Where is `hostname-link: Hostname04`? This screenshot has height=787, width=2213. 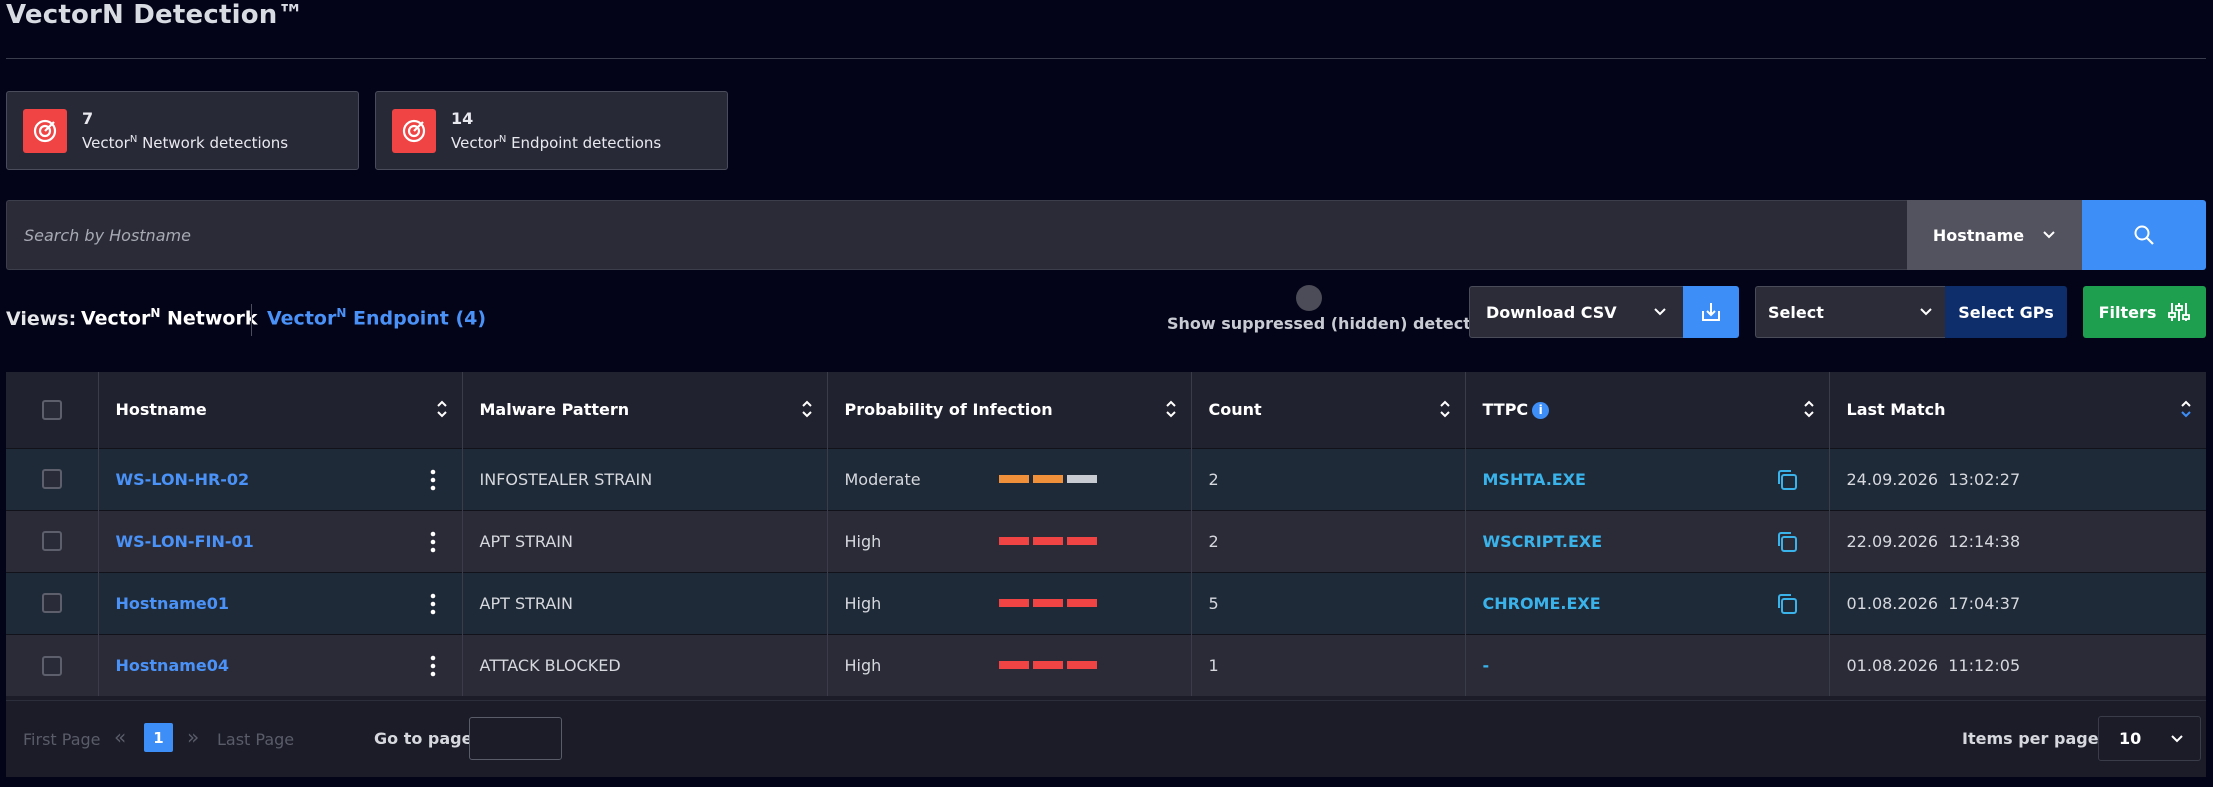 hostname-link: Hostname04 is located at coordinates (173, 665).